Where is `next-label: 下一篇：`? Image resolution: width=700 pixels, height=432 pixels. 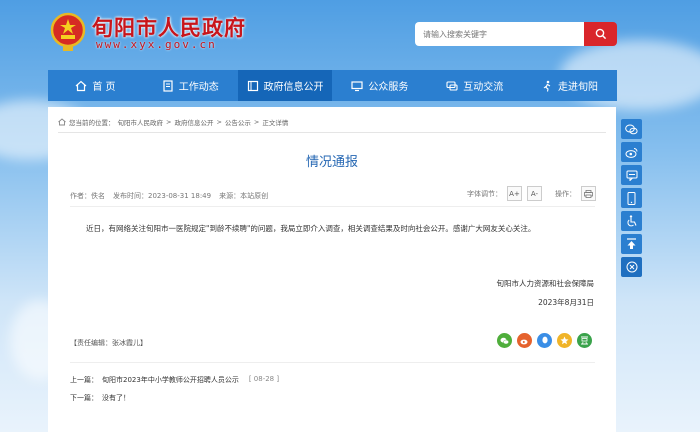 next-label: 下一篇： is located at coordinates (84, 398).